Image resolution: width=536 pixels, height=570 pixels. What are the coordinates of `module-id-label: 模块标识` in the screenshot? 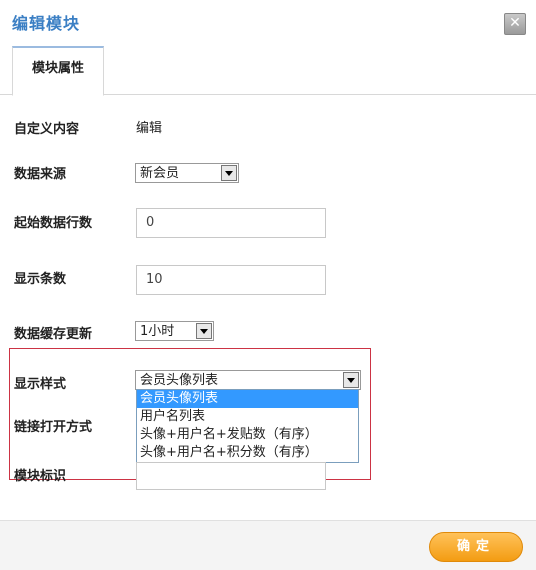 It's located at (40, 476).